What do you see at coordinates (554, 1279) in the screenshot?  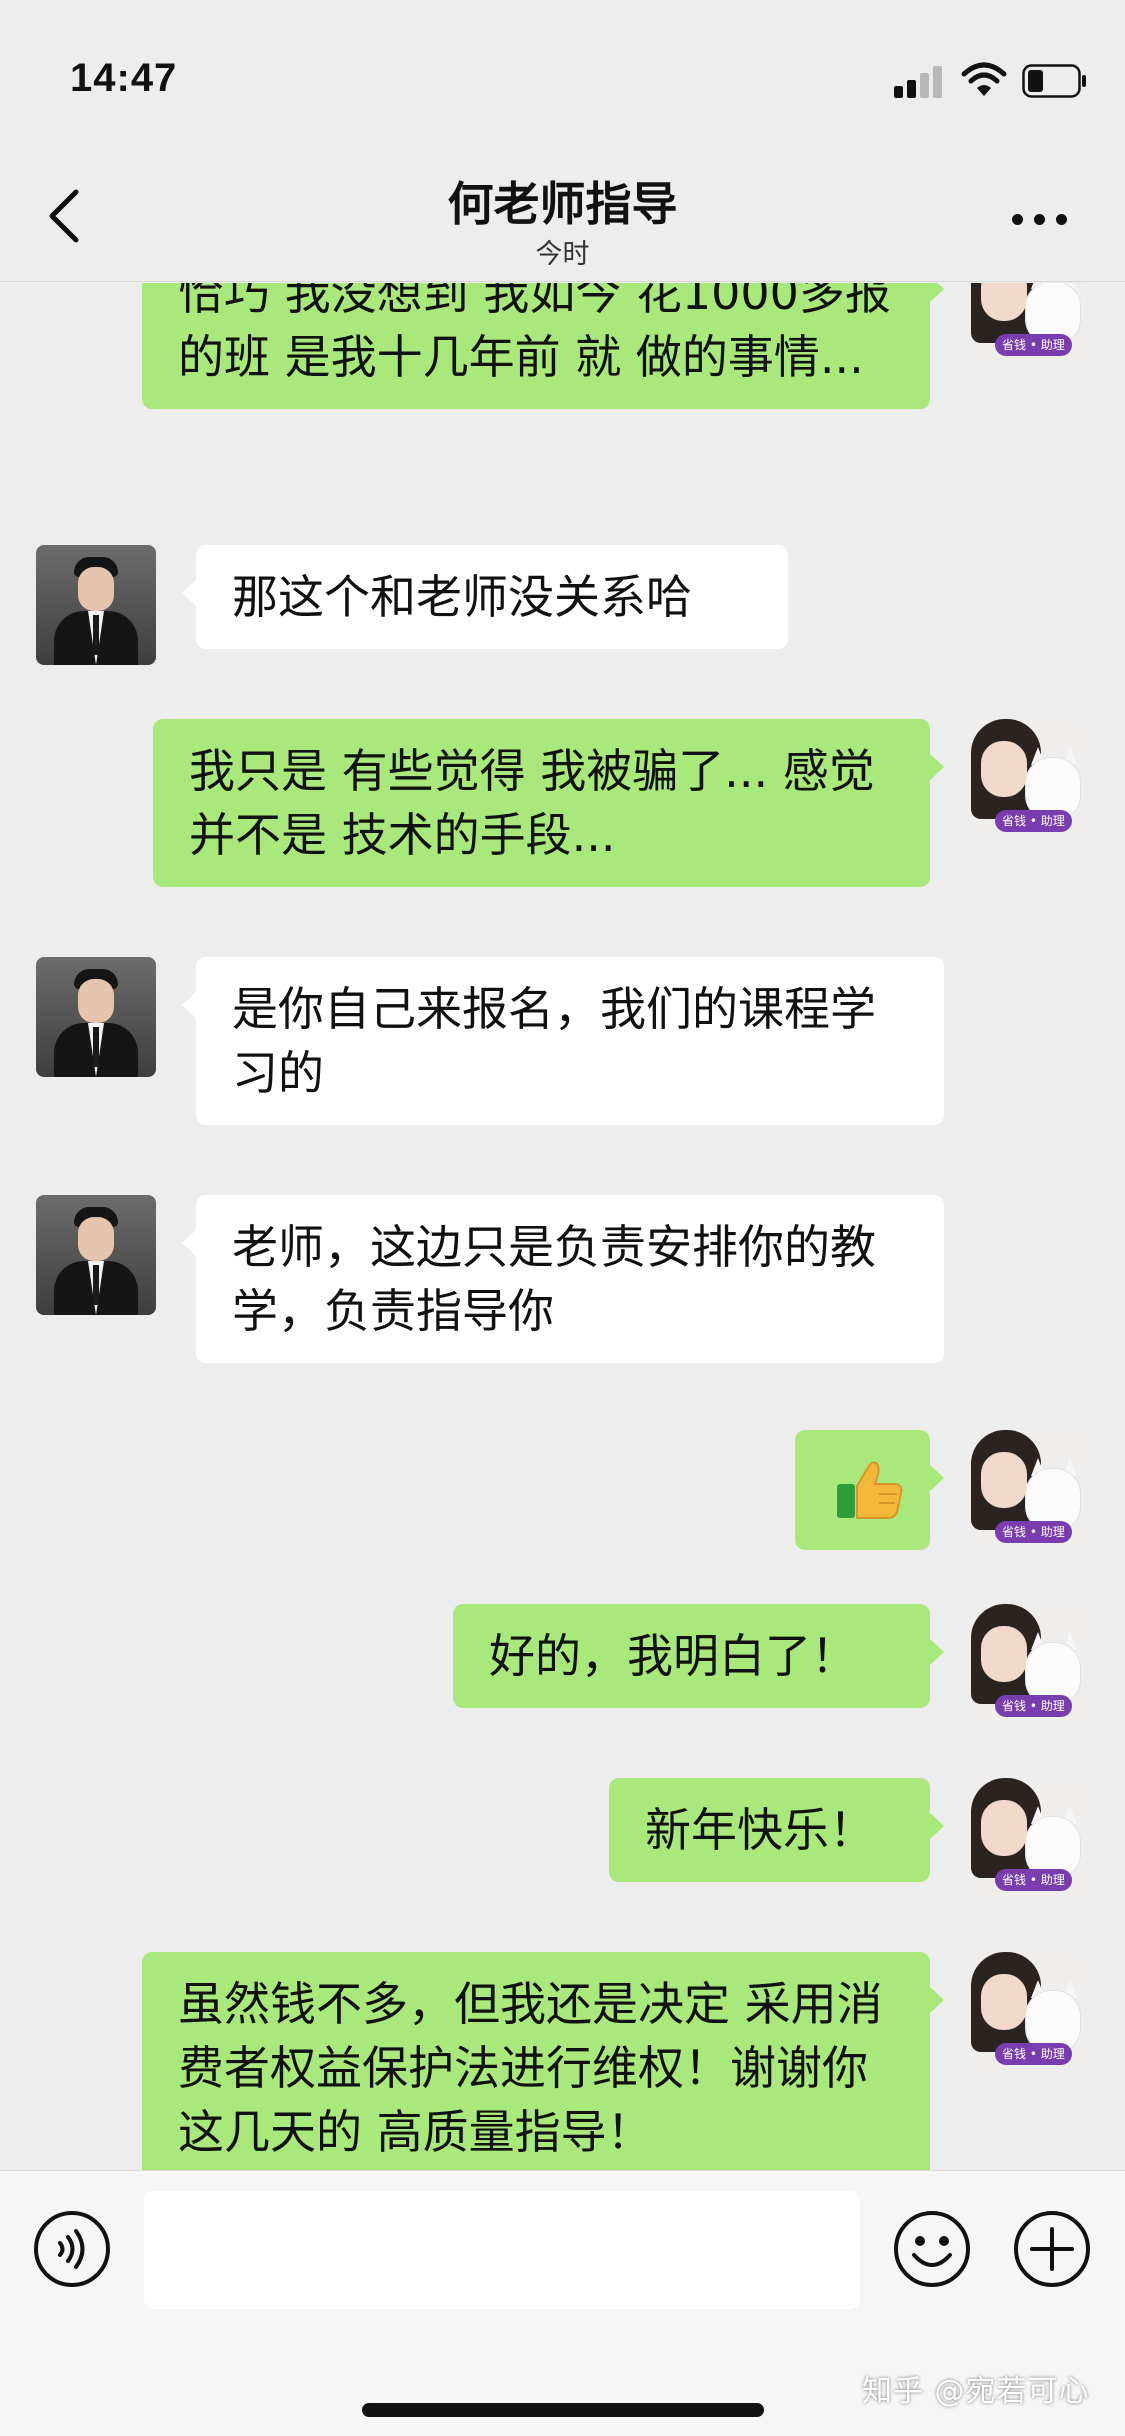 I see `message-text: 老师，这边只是负责安排你的教学，负责指导你` at bounding box center [554, 1279].